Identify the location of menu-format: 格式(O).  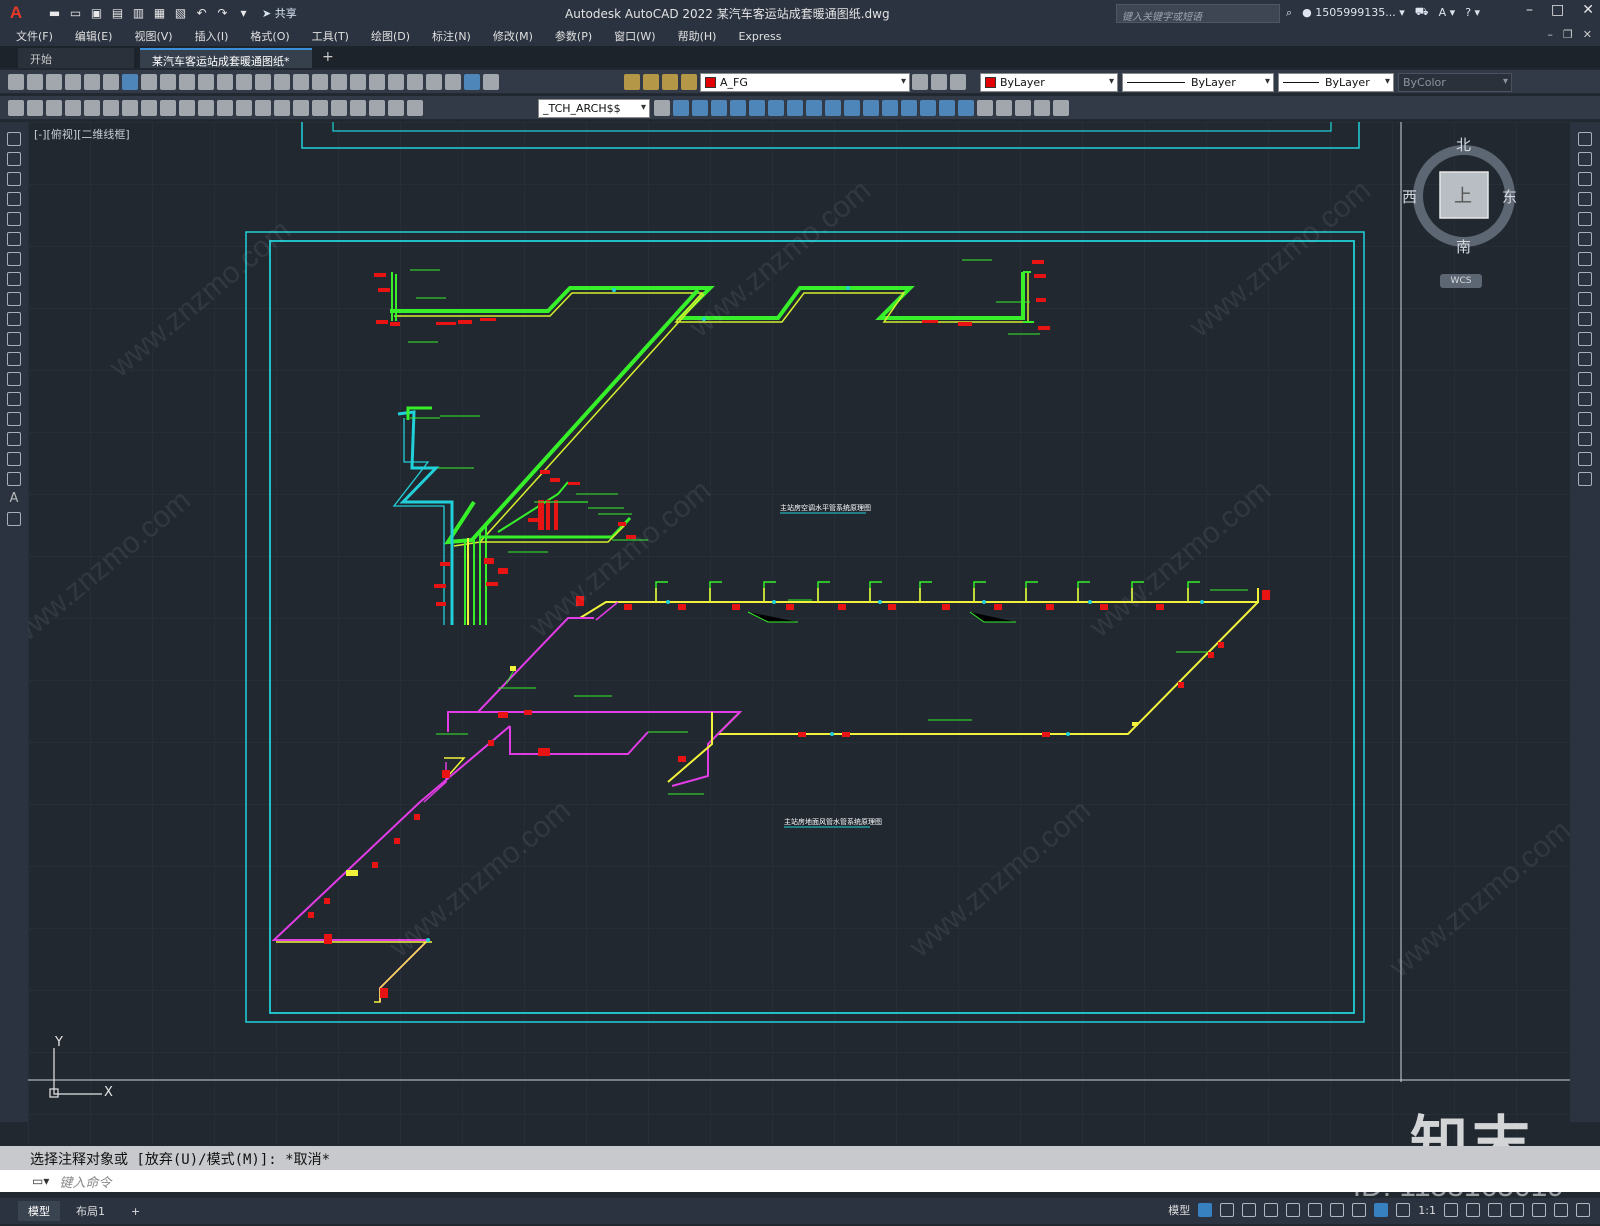
(269, 36).